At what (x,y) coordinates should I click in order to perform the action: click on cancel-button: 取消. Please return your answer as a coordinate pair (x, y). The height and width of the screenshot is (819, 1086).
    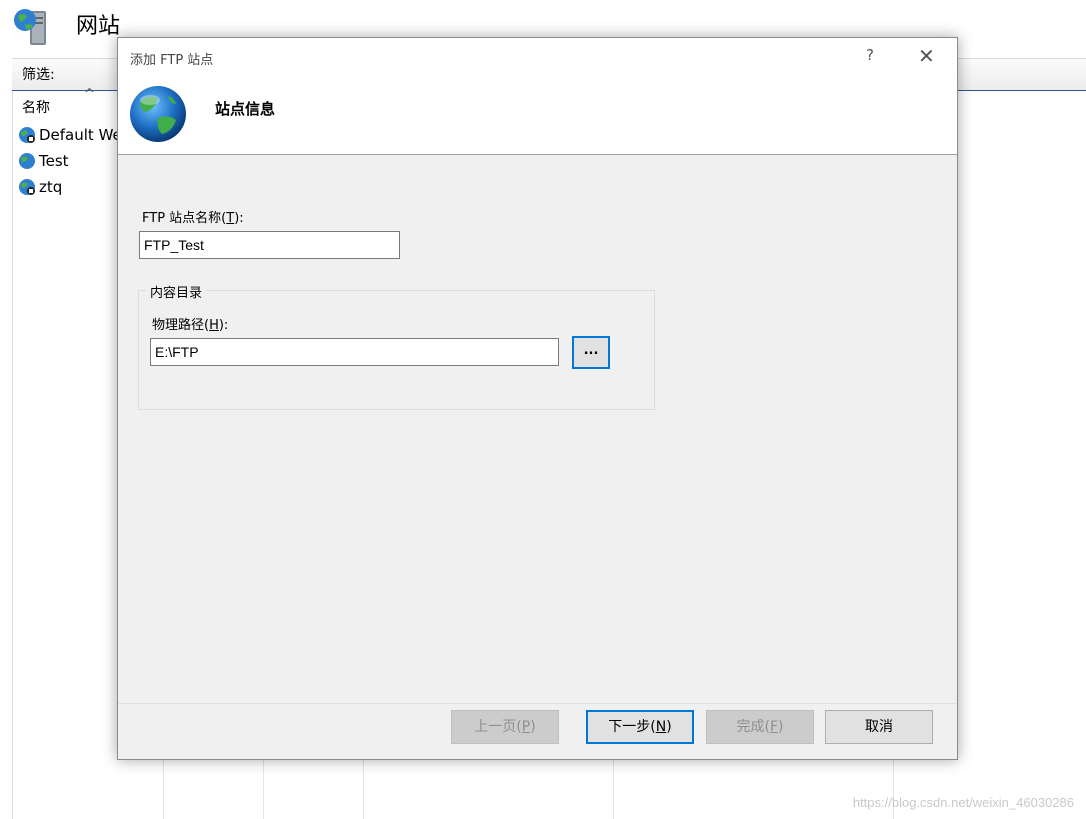
    Looking at the image, I should click on (879, 727).